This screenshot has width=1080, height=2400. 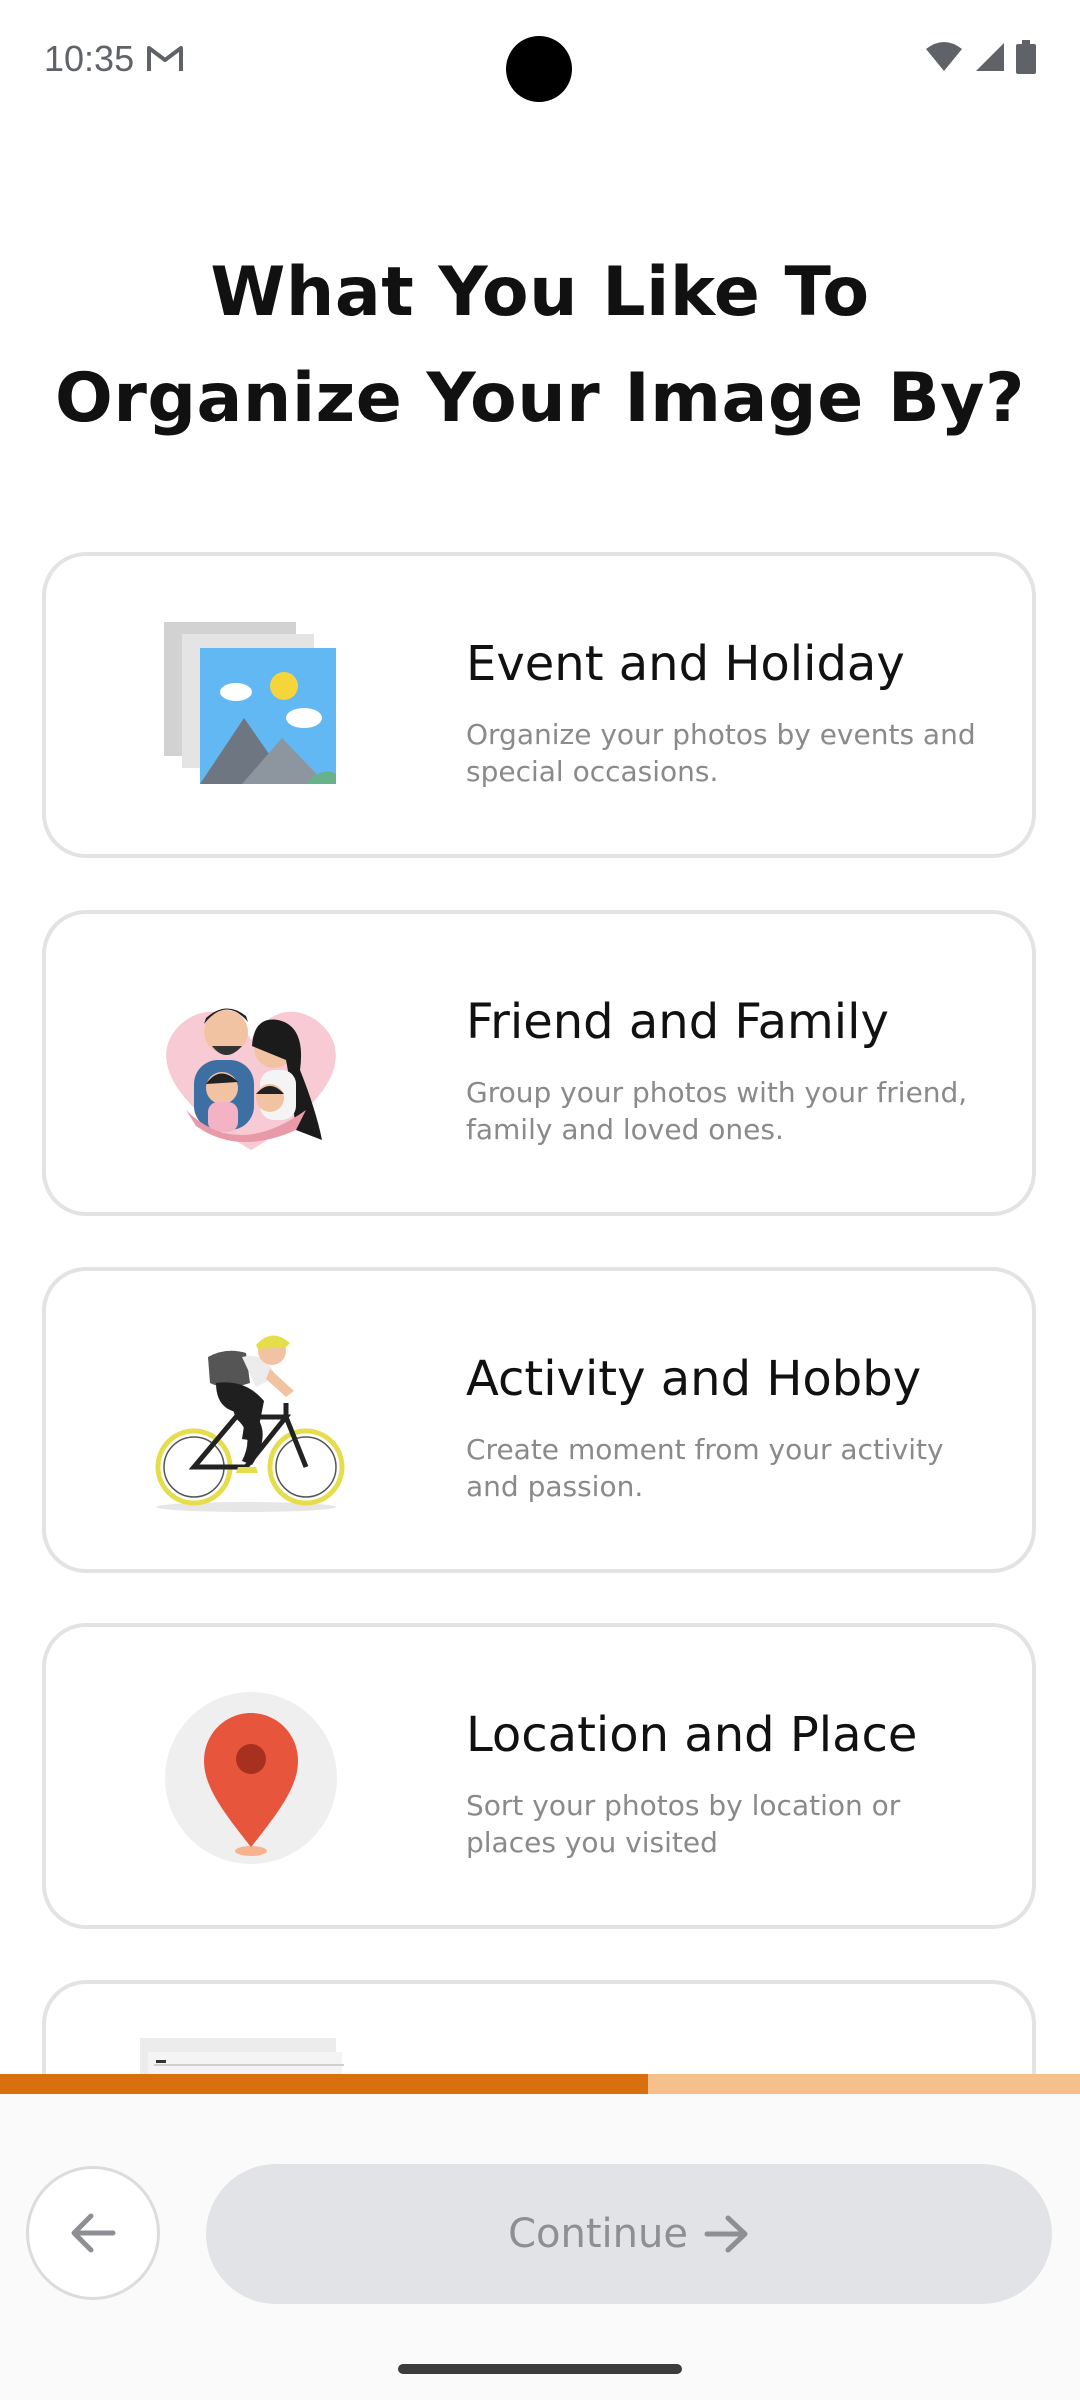 I want to click on status-time: 10:35, so click(x=89, y=58).